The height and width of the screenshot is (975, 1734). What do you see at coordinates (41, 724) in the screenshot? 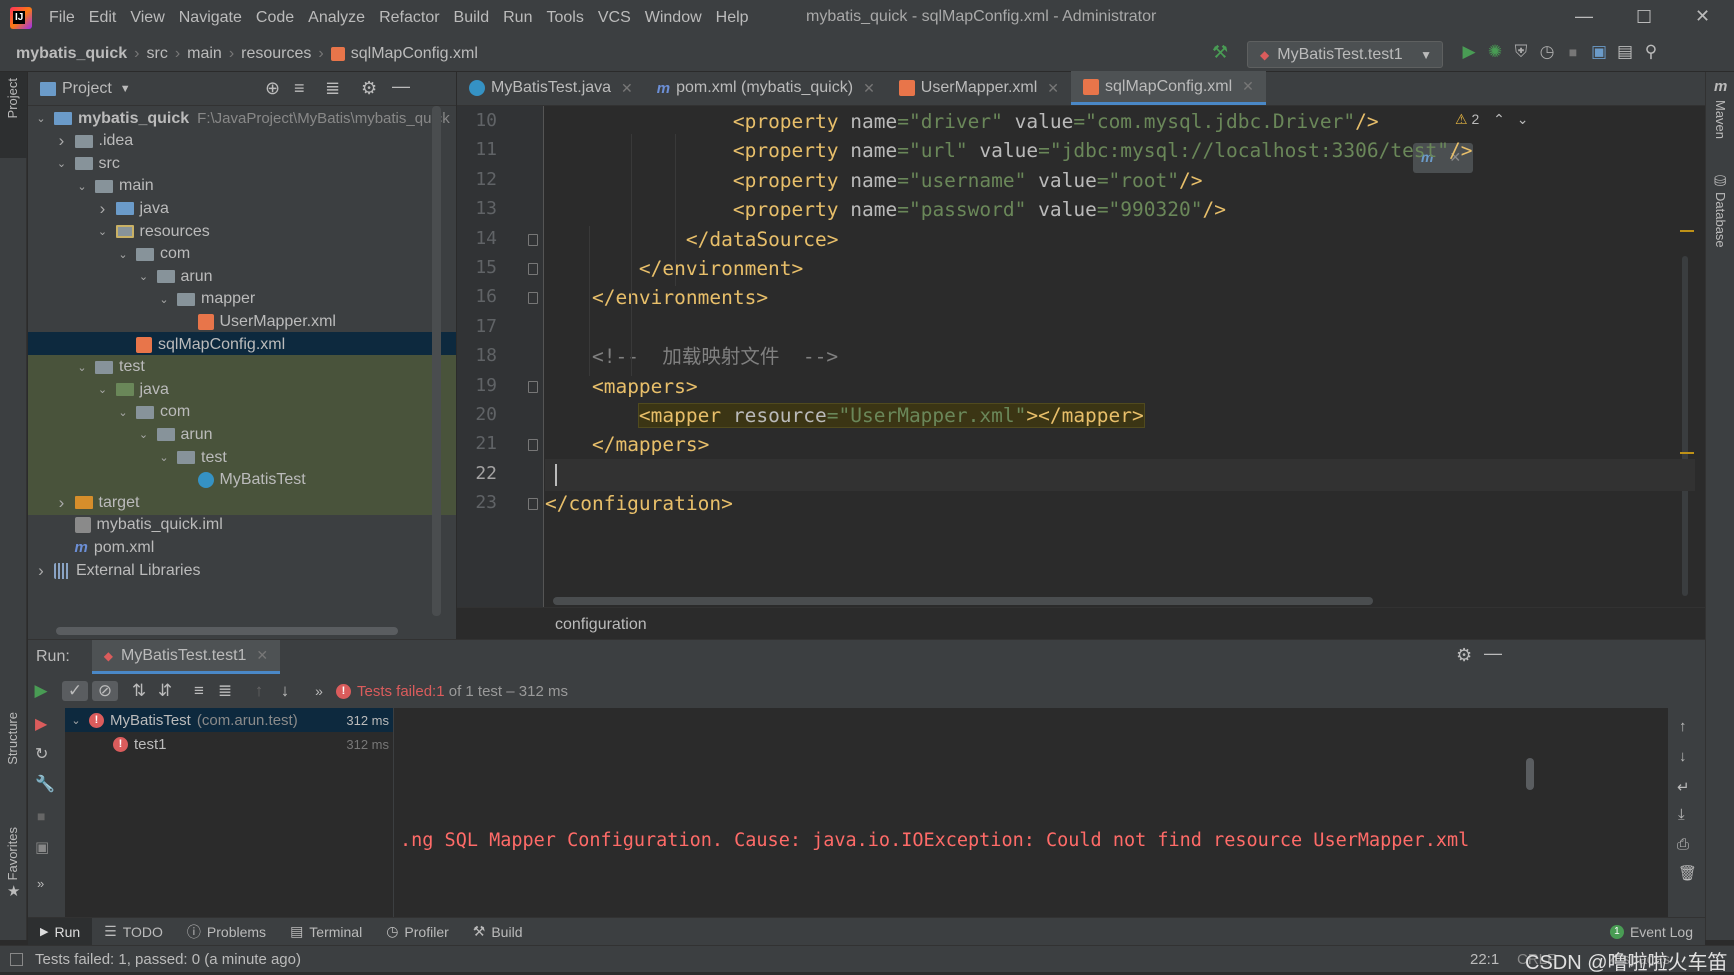
I see `rerun-failed-icon: ▶` at bounding box center [41, 724].